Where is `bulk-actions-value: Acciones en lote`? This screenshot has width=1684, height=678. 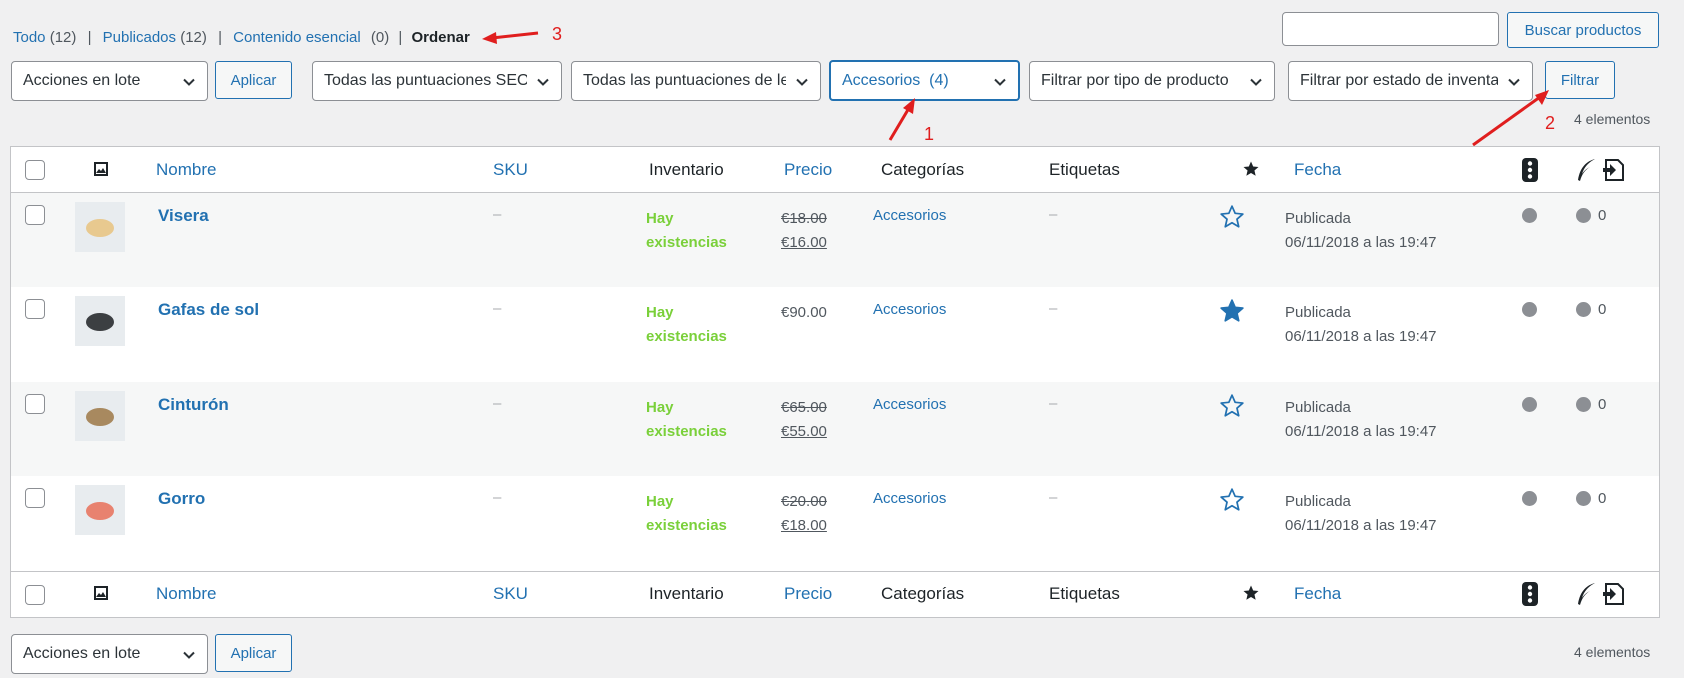
bulk-actions-value: Acciones en lote is located at coordinates (82, 653).